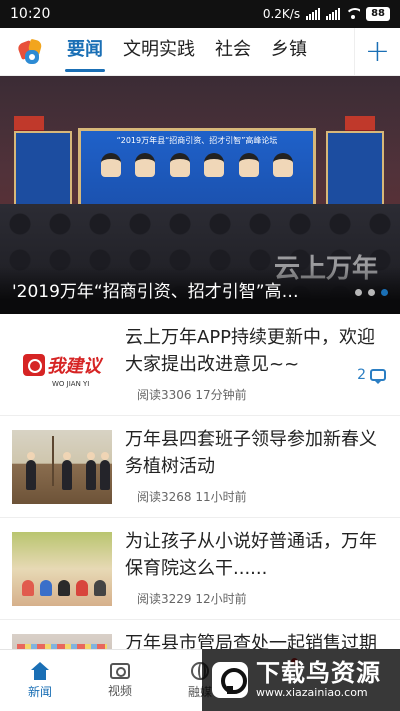  I want to click on news-title: 万年县四套班子领导参加新春义务植树活动, so click(255, 453).